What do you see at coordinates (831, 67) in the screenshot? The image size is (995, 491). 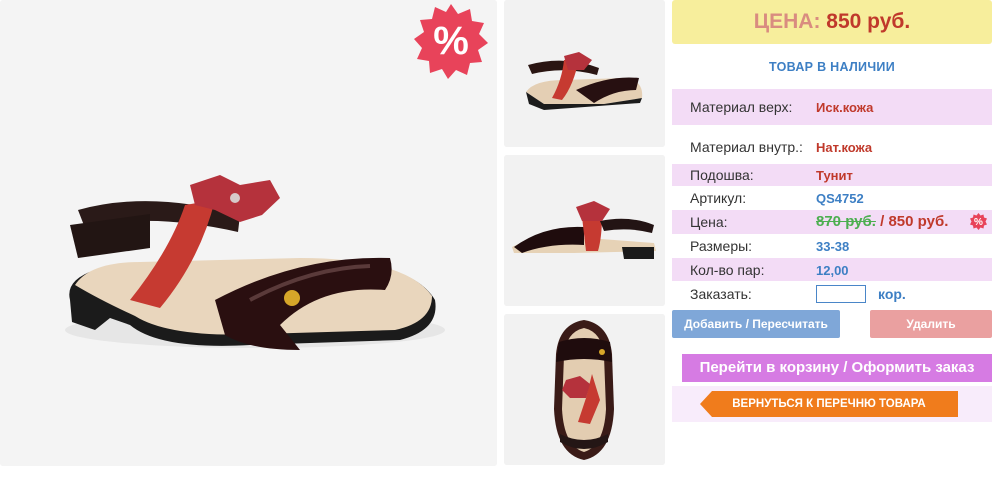 I see `stock-status: ТОВАР В НАЛИЧИИ` at bounding box center [831, 67].